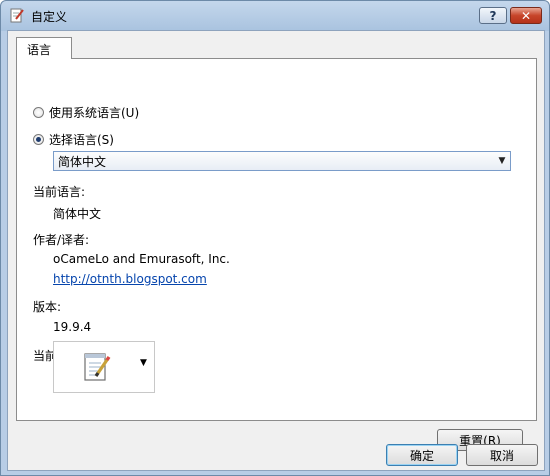 This screenshot has height=476, width=550. I want to click on author-label: 作者/译者:, so click(61, 240).